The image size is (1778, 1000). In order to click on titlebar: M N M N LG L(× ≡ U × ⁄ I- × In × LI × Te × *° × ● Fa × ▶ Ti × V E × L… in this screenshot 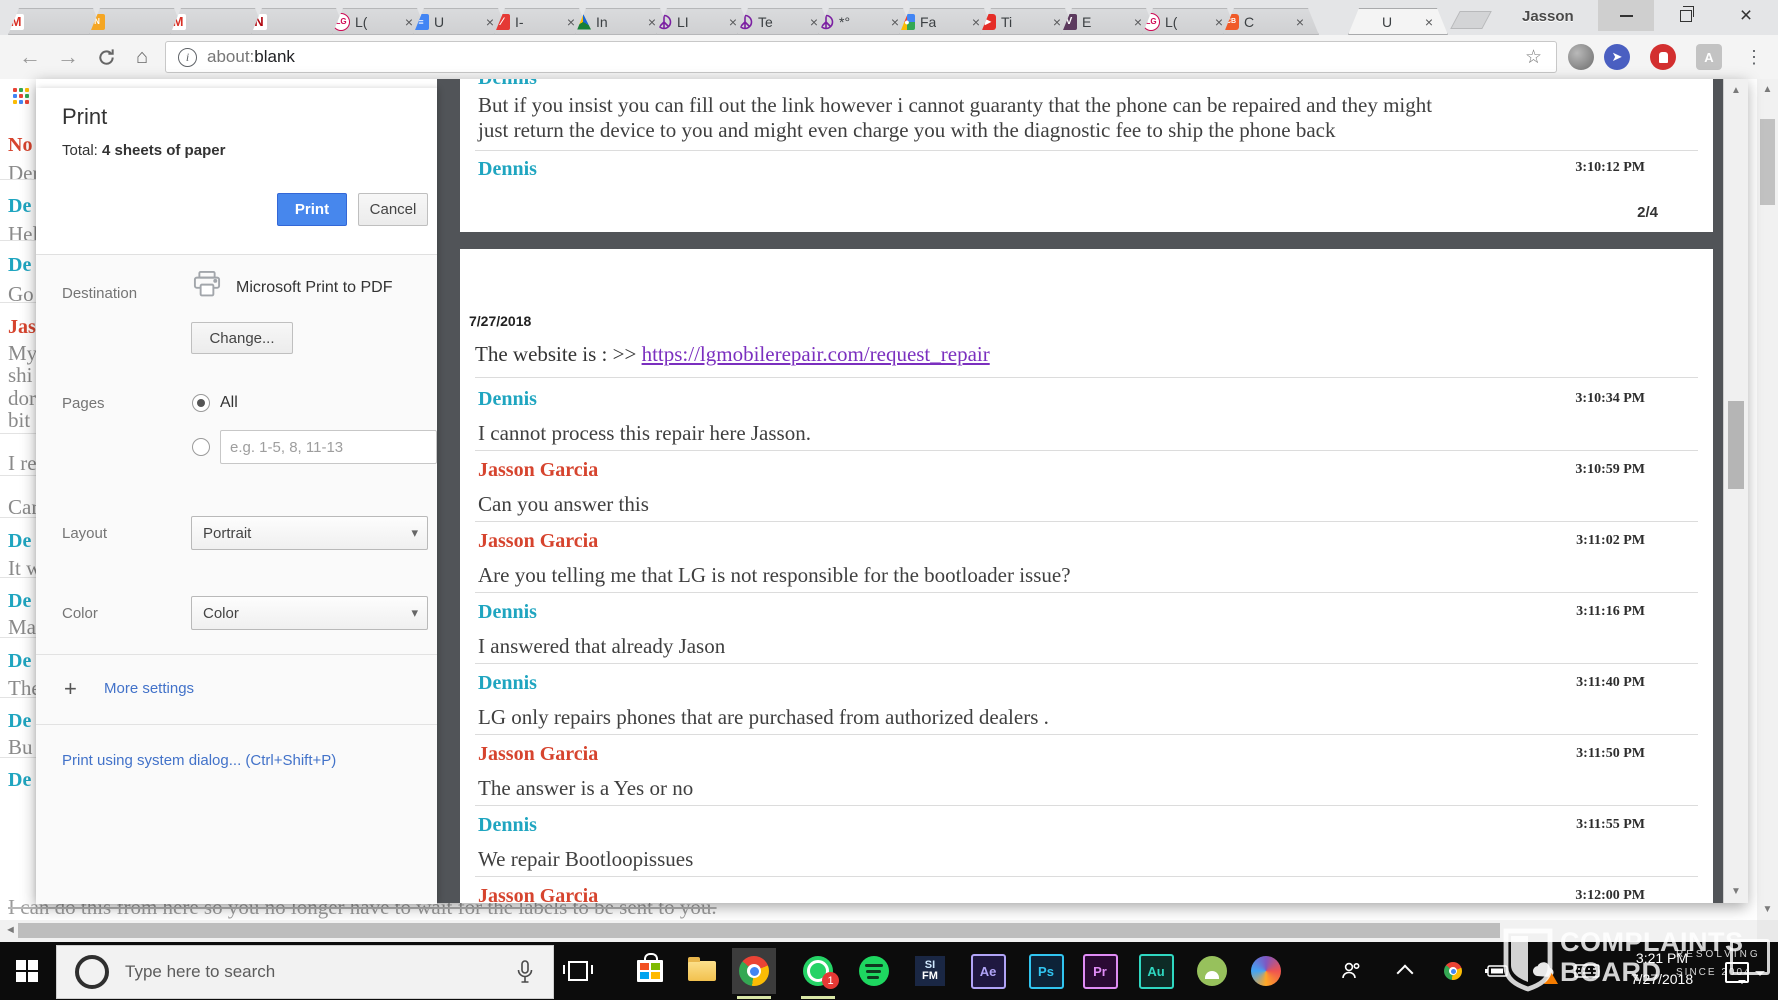, I will do `click(889, 17)`.